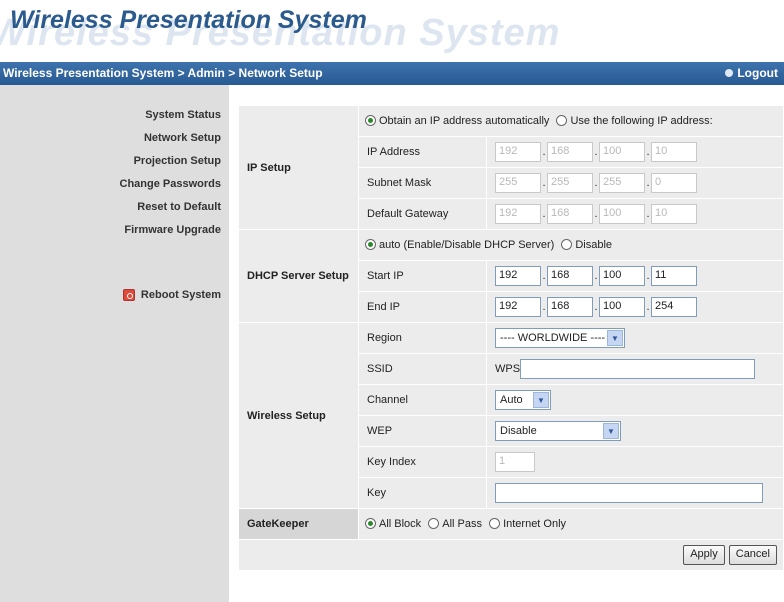 The width and height of the screenshot is (784, 602). Describe the element at coordinates (422, 493) in the screenshot. I see `key-label: Key` at that location.